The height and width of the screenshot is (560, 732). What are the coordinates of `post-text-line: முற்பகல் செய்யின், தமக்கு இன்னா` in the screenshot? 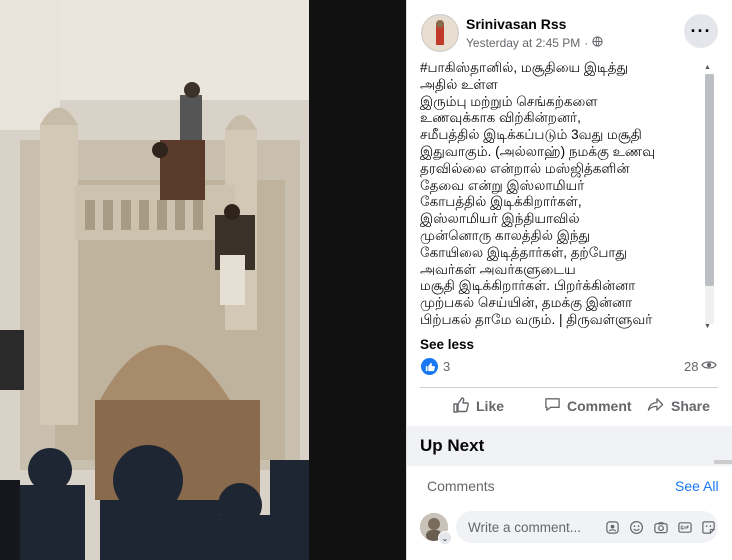 It's located at (526, 303).